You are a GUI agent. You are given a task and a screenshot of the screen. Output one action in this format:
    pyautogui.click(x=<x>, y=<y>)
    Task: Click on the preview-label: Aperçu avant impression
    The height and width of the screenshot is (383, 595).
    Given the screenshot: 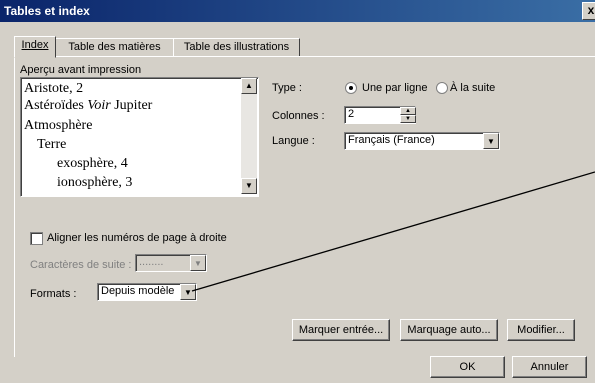 What is the action you would take?
    pyautogui.click(x=81, y=70)
    